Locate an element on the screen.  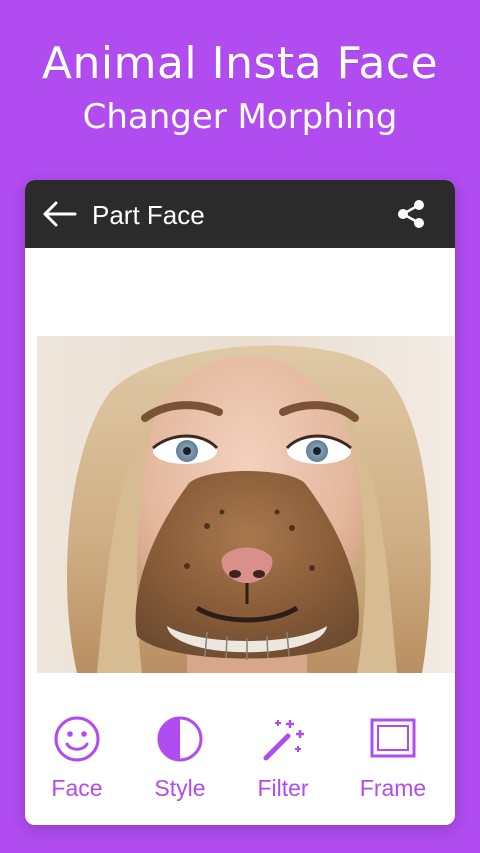
face-tool-label: Face is located at coordinates (77, 788).